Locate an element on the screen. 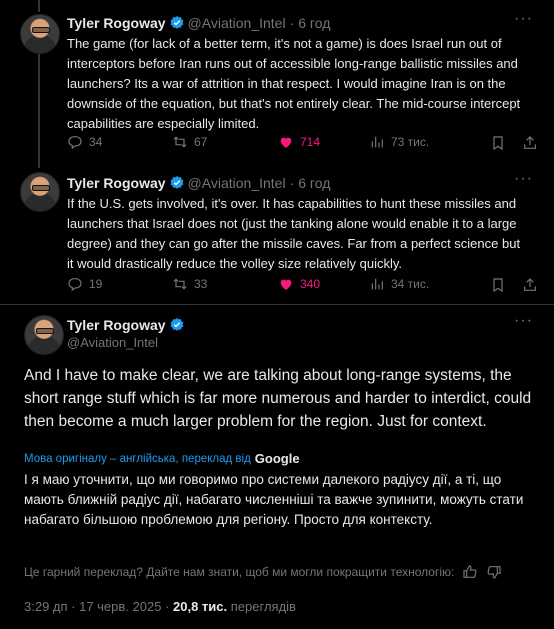 The image size is (554, 629). tweet-actions: 19 33 340 34 тис. is located at coordinates (248, 284).